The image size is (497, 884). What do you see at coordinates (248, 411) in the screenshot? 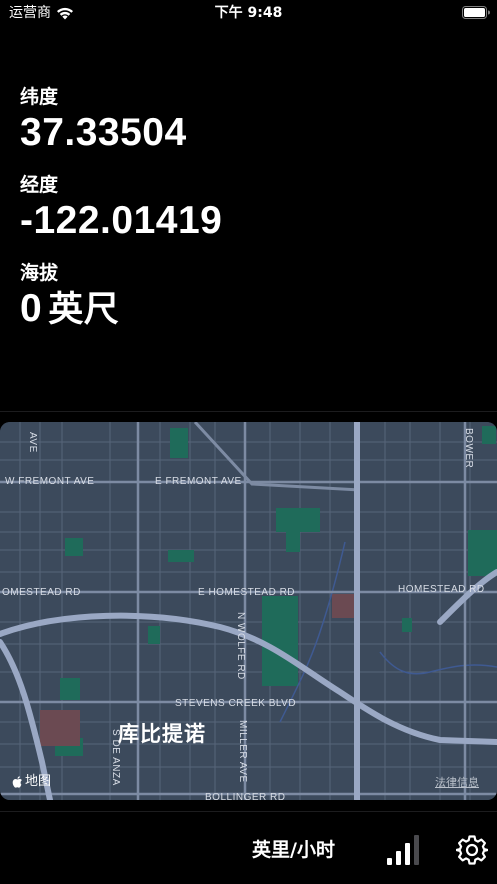
I see `section-divider` at bounding box center [248, 411].